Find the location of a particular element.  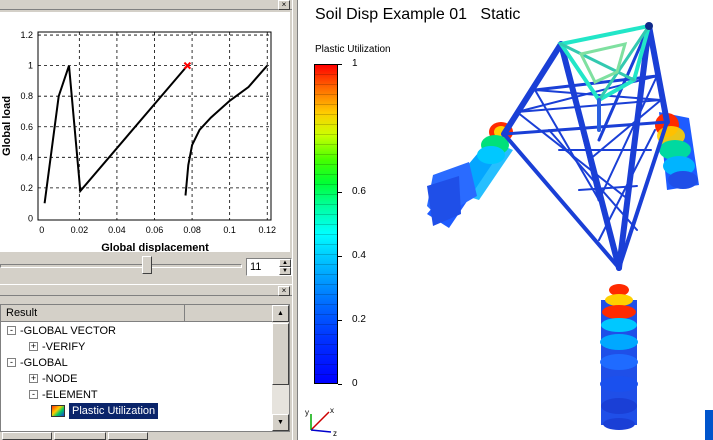

x-axis-label: Global displacement is located at coordinates (155, 247).